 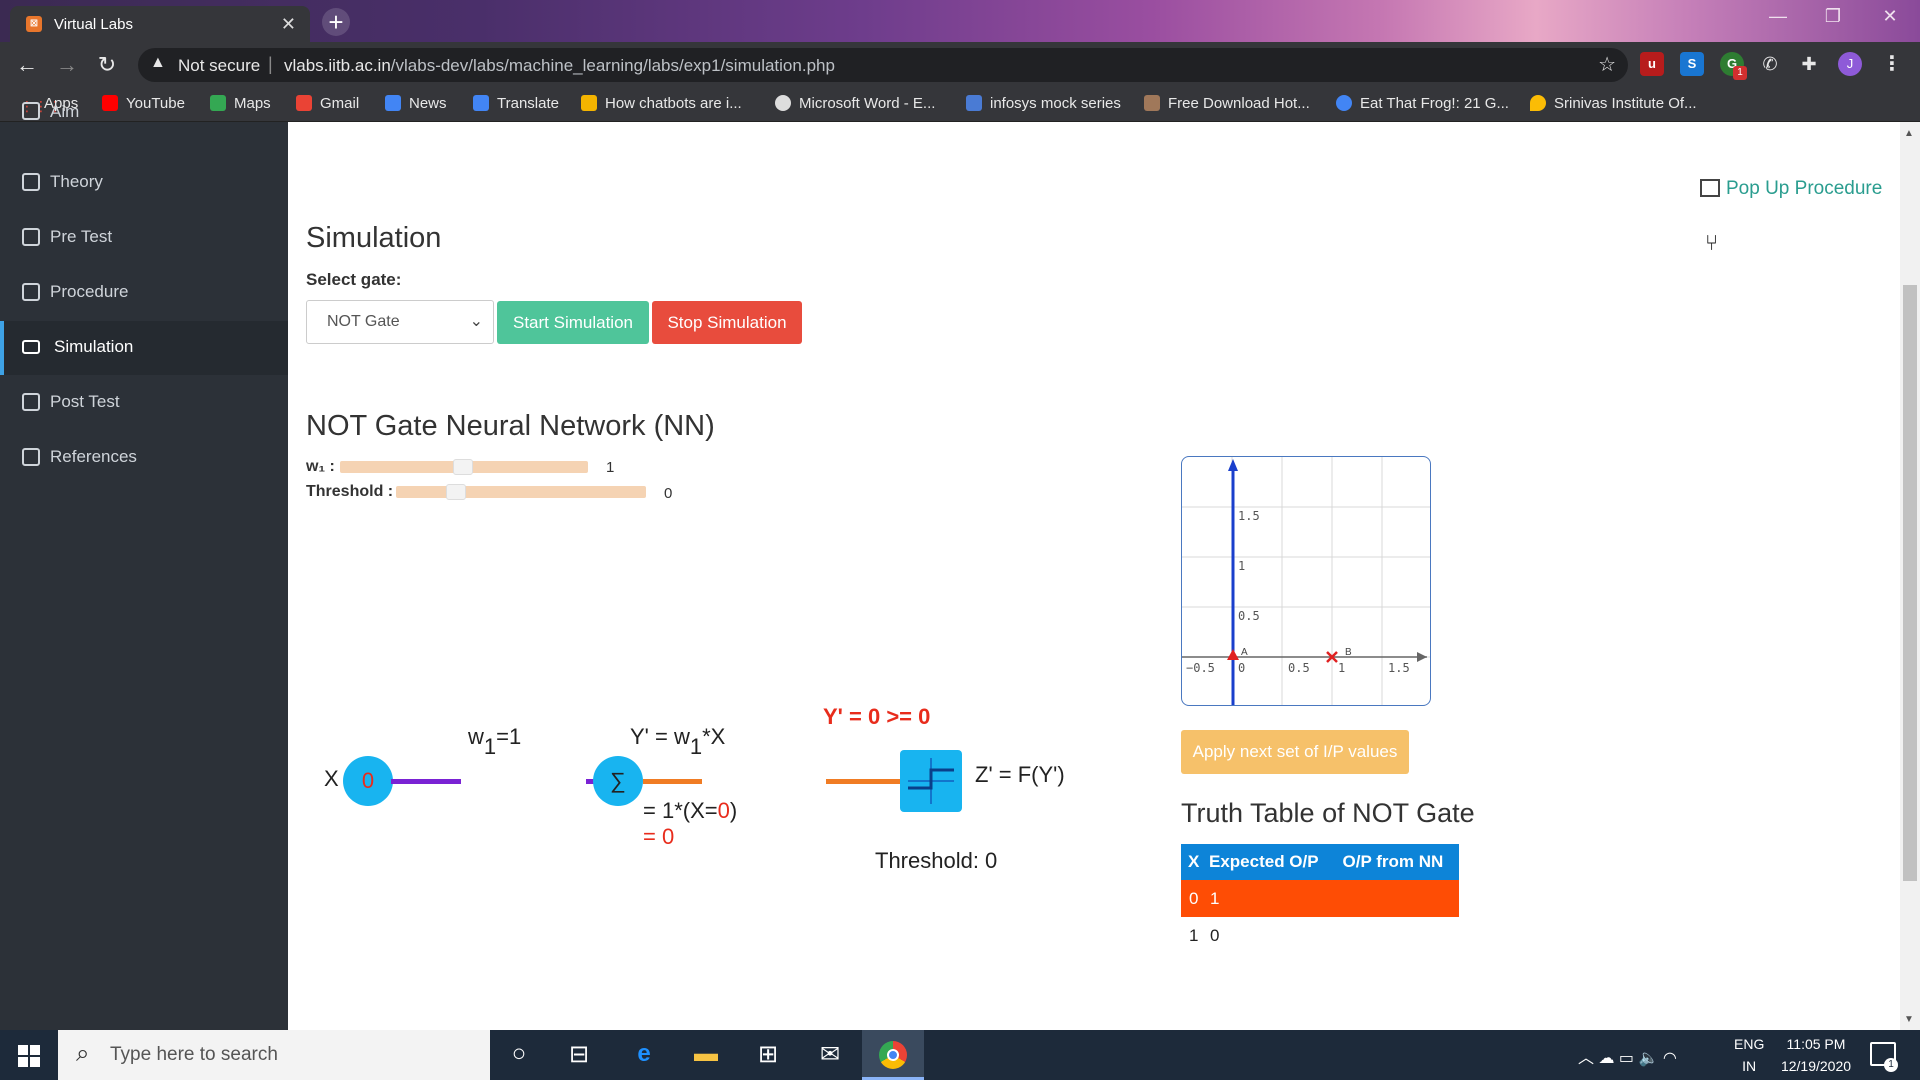 I want to click on menu-kebab-icon: ⋮, so click(x=1892, y=64).